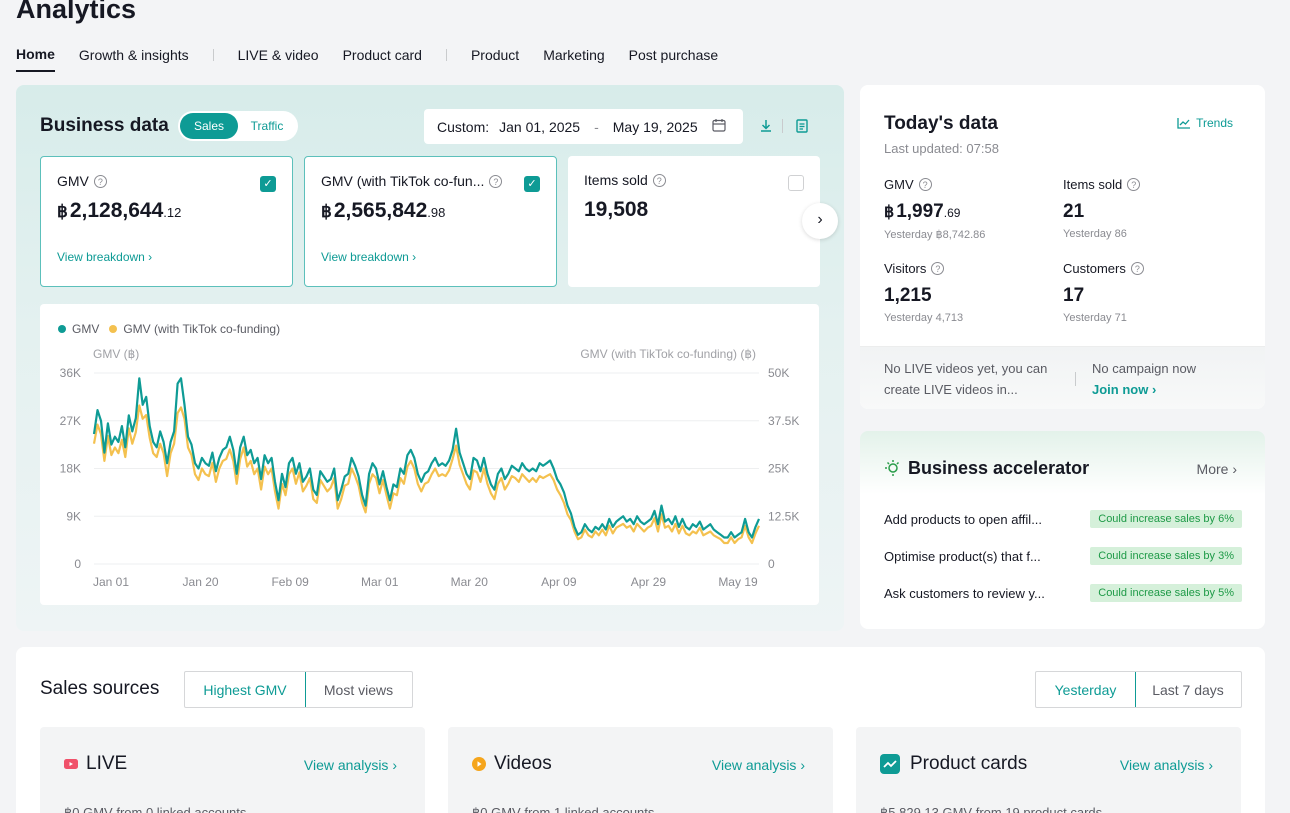 This screenshot has width=1290, height=813. I want to click on metric-card-items-sold: Items sold? 19,508, so click(694, 221).